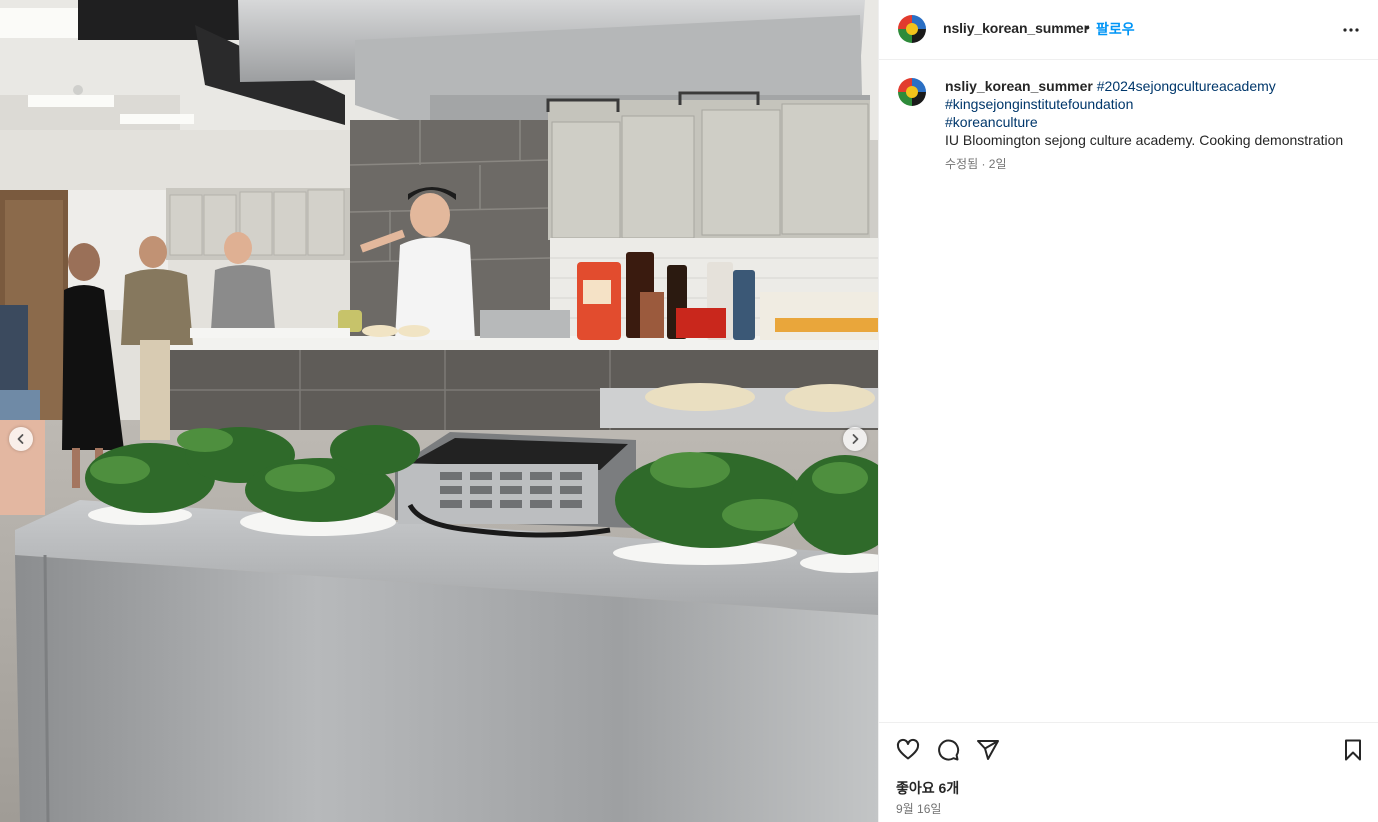 The width and height of the screenshot is (1378, 822). I want to click on paper-plane-icon, so click(988, 750).